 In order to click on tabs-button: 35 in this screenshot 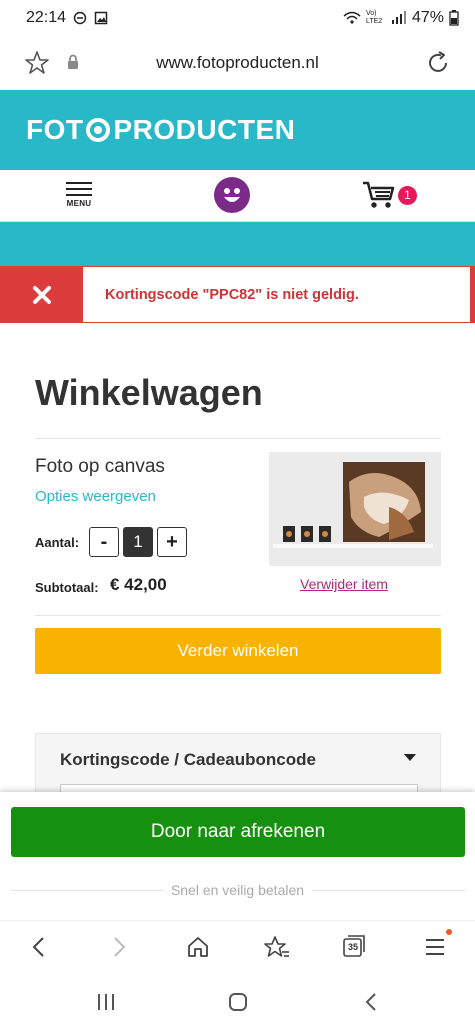, I will do `click(354, 946)`.